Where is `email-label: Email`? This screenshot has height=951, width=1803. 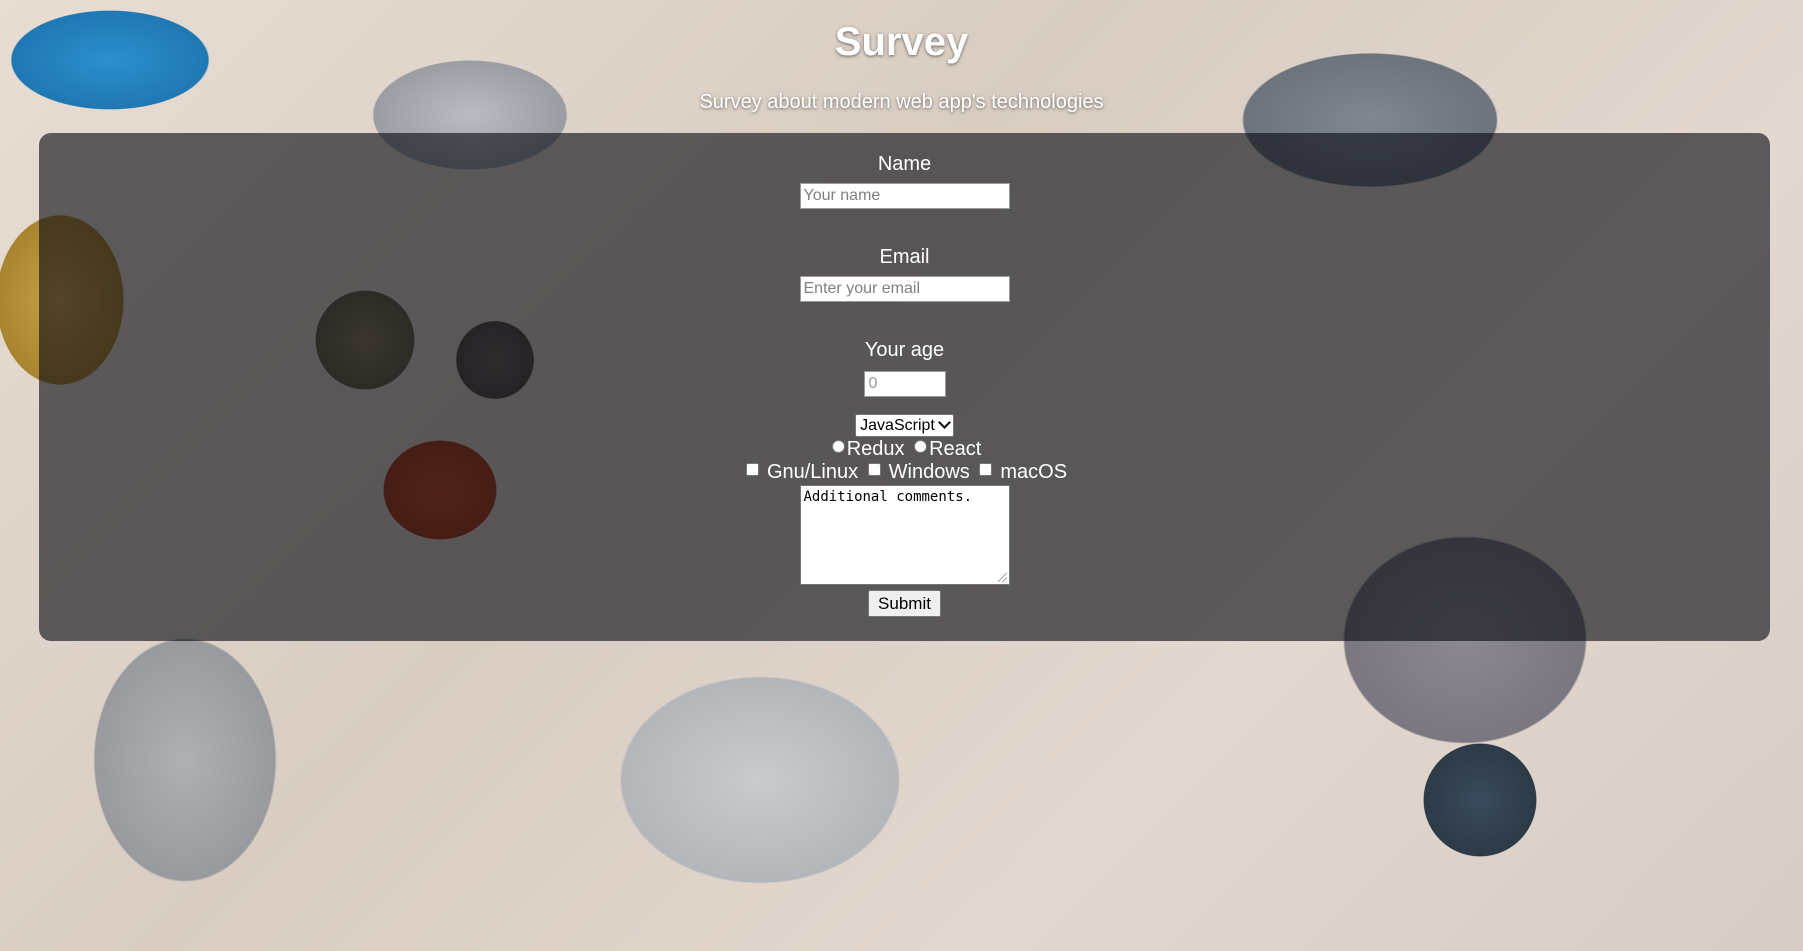
email-label: Email is located at coordinates (904, 257).